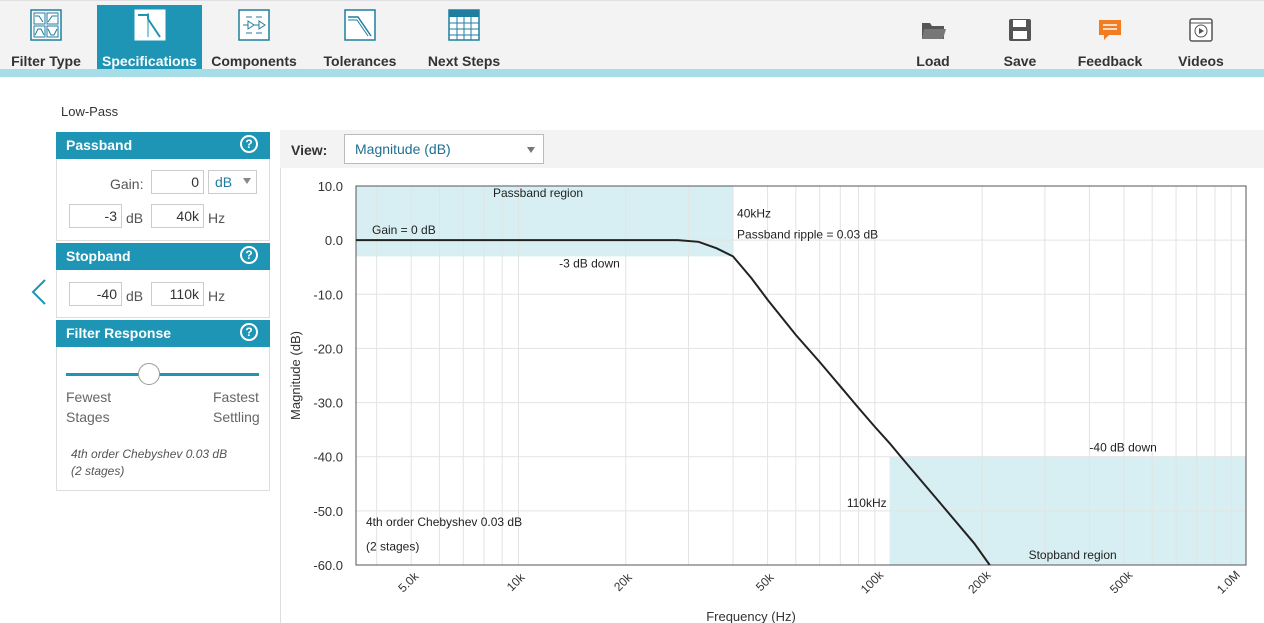 The width and height of the screenshot is (1264, 623). I want to click on fastest-label: Fastest, so click(236, 397).